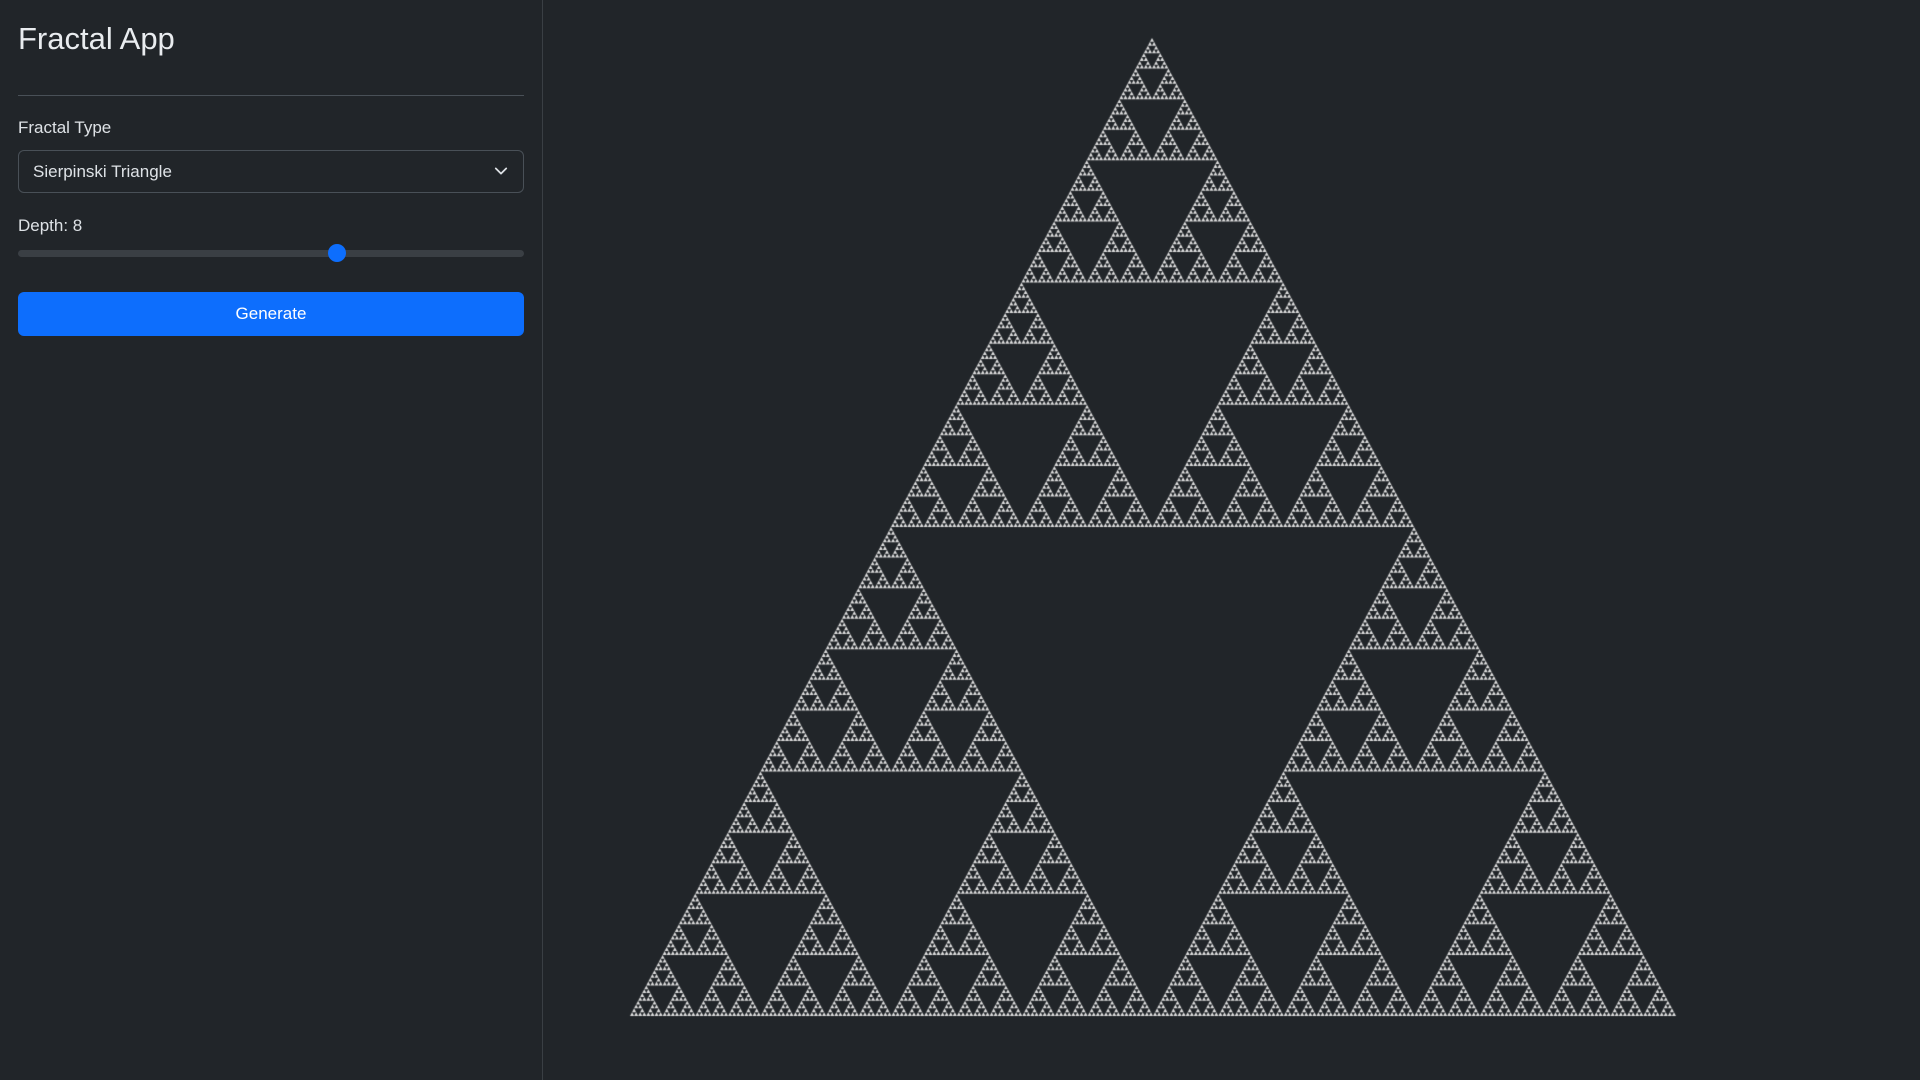  What do you see at coordinates (336, 253) in the screenshot?
I see `depth-slider-thumb` at bounding box center [336, 253].